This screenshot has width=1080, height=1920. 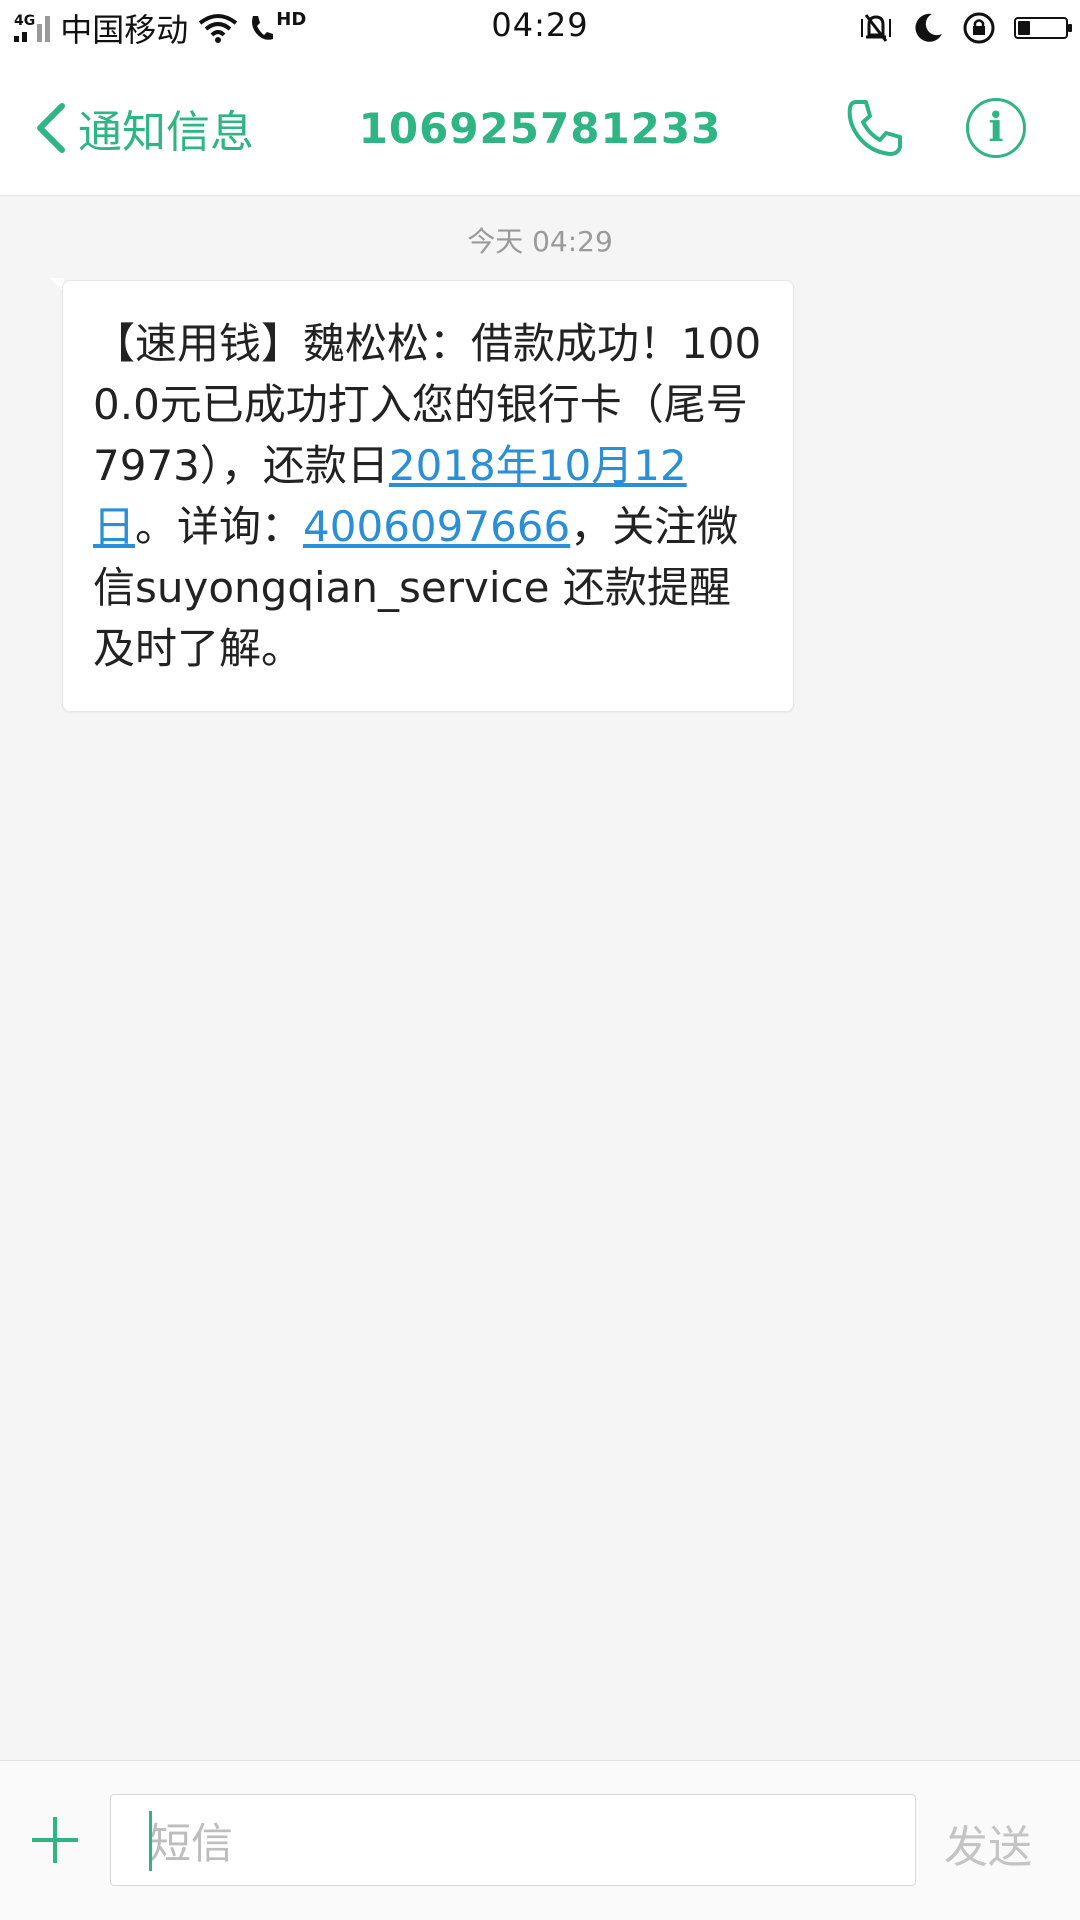 I want to click on plus-icon, so click(x=55, y=1840).